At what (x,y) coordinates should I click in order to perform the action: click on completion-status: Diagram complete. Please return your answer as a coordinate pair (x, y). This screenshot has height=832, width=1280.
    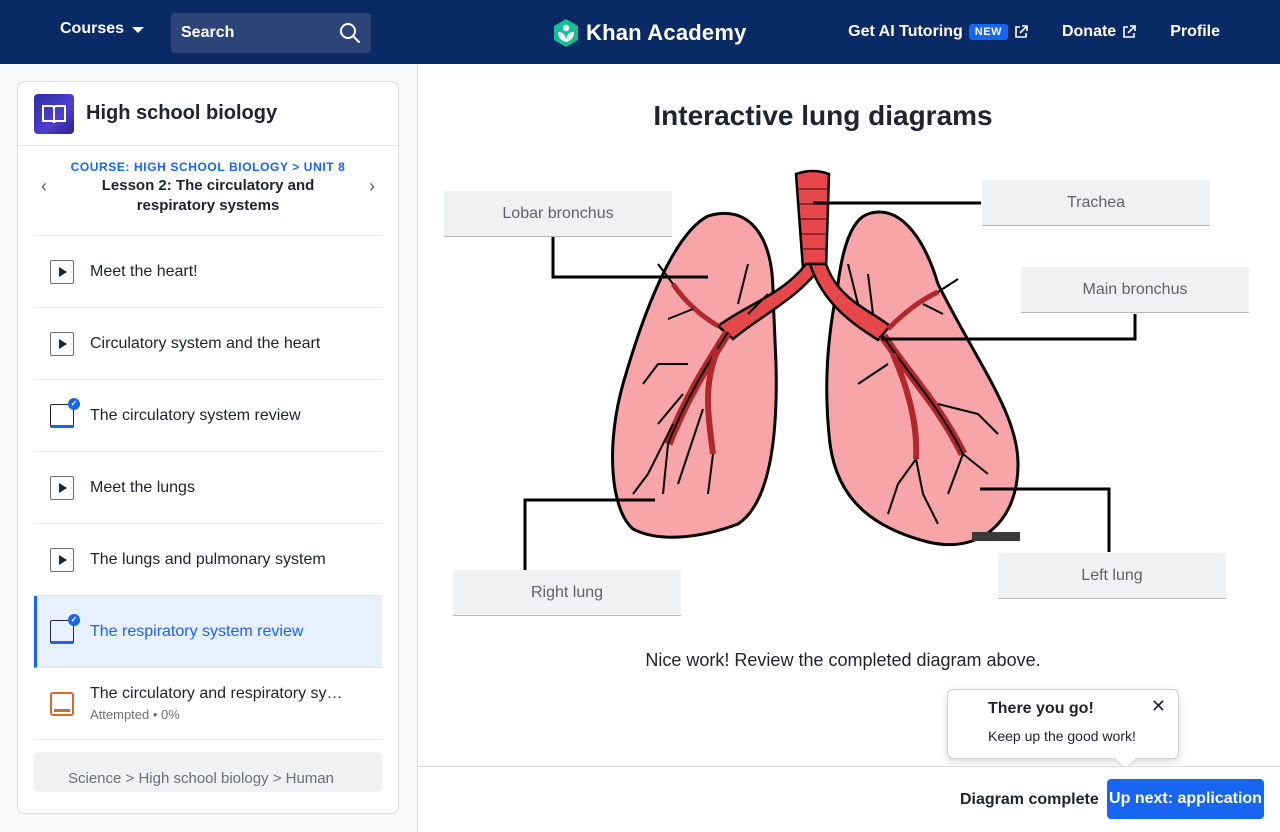
    Looking at the image, I should click on (1029, 799).